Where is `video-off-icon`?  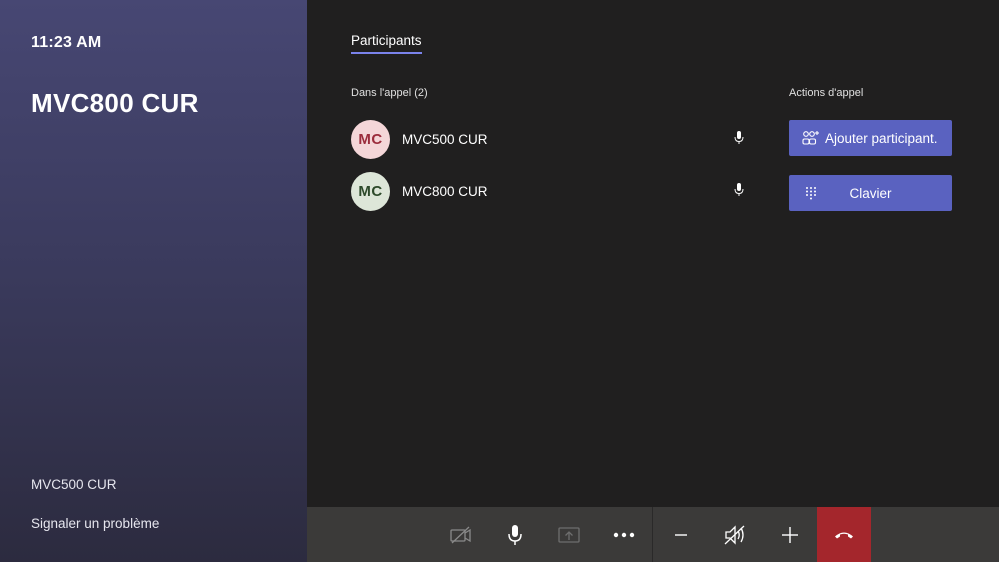 video-off-icon is located at coordinates (460, 534).